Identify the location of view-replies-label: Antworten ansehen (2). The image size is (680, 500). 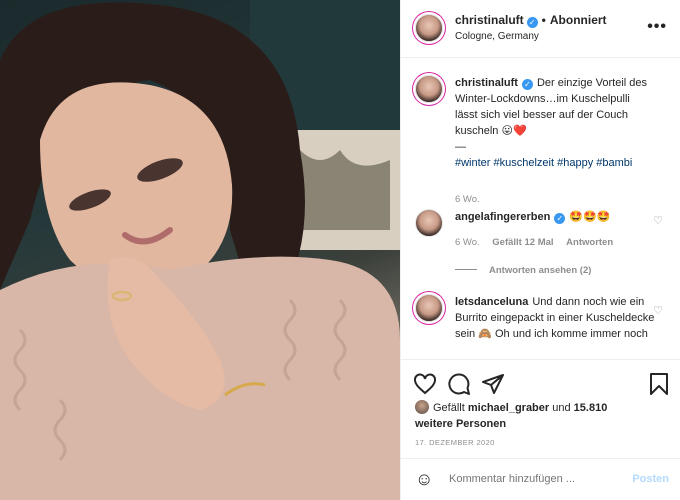
(540, 270).